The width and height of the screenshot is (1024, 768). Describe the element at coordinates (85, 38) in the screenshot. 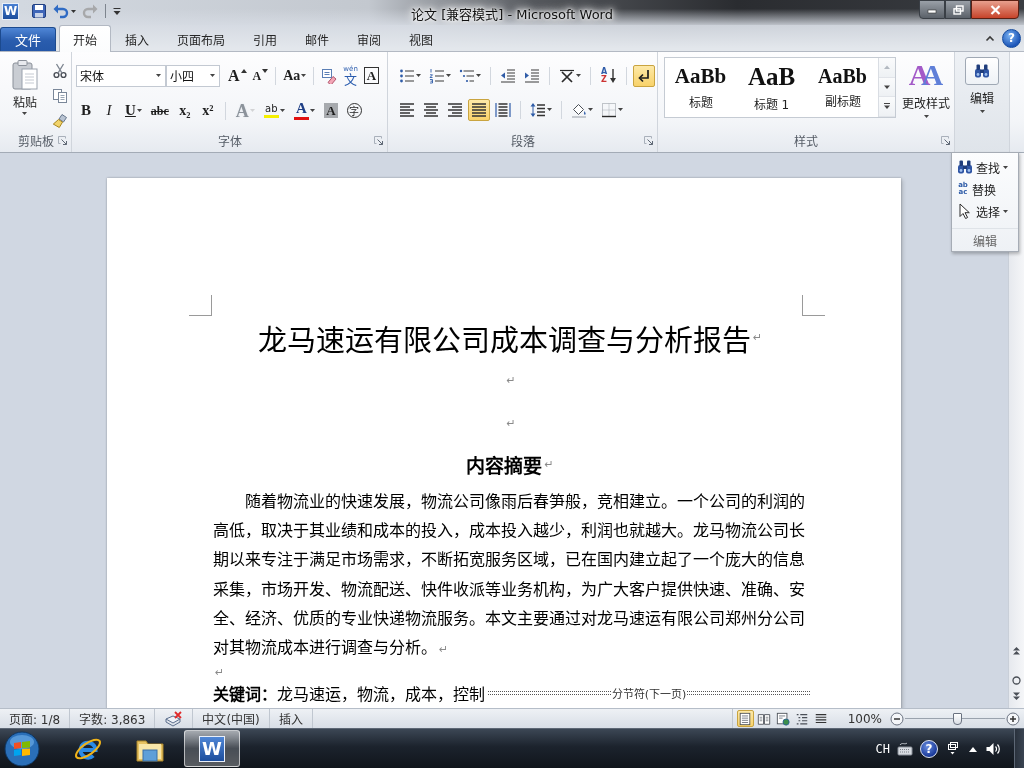

I see `ribbon-tab: 开始` at that location.